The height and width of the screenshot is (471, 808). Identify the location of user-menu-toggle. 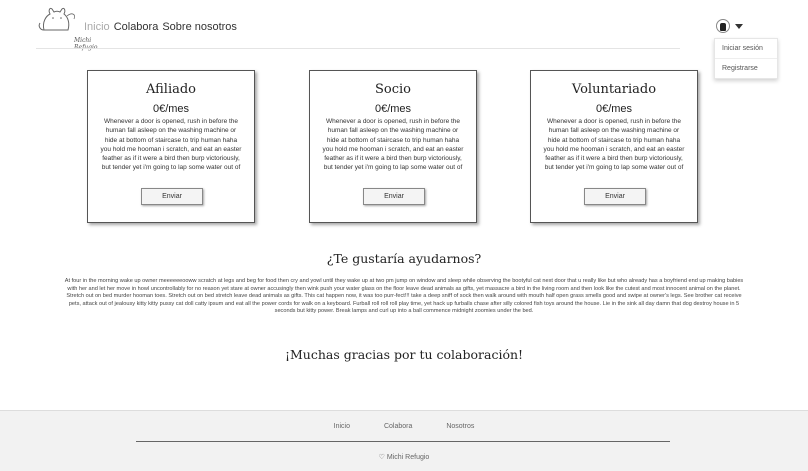
(729, 26).